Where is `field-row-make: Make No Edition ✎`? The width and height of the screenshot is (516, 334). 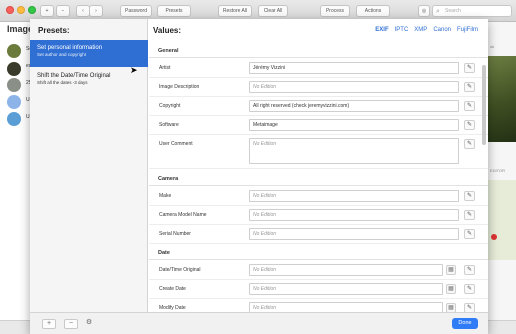
field-row-make: Make No Edition ✎ is located at coordinates (318, 196).